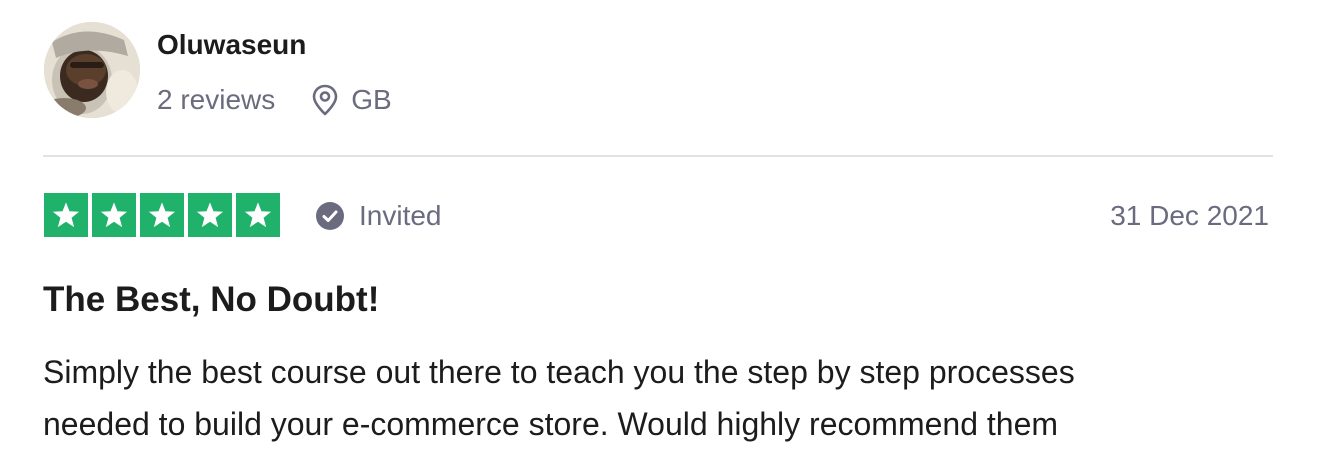 The width and height of the screenshot is (1317, 451). I want to click on checkmark-circle-icon, so click(330, 216).